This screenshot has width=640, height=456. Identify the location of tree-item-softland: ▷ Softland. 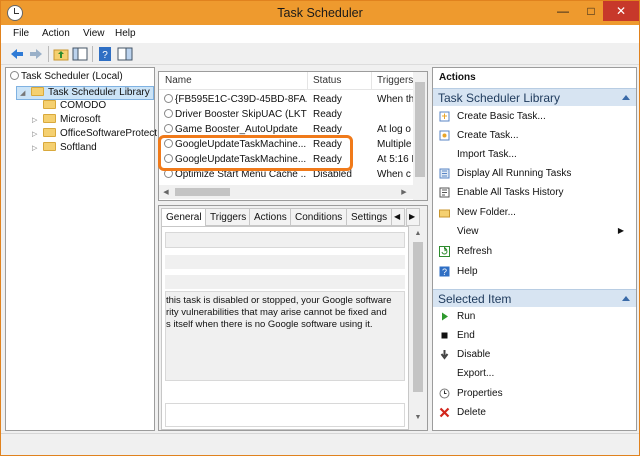
(64, 149).